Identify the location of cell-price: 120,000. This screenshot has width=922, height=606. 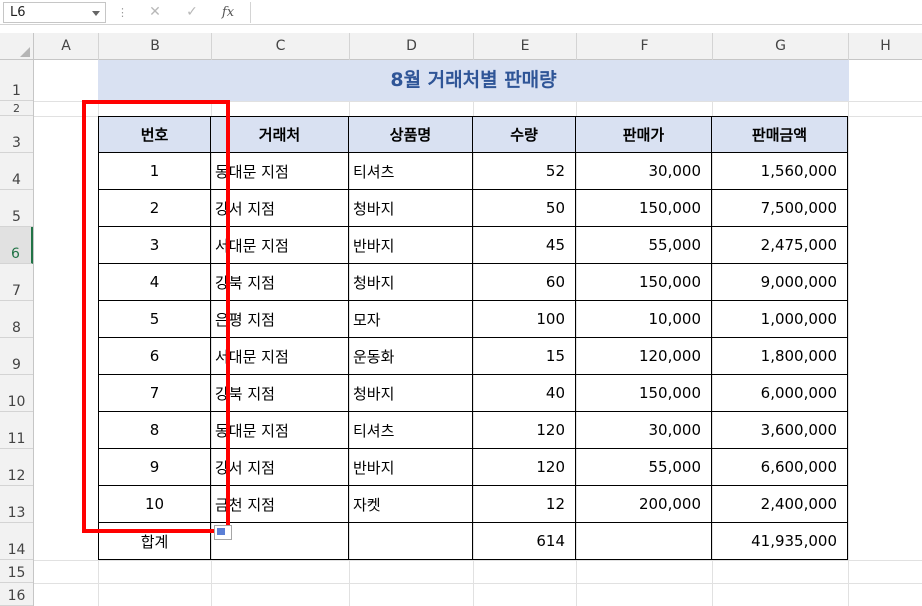
(644, 356).